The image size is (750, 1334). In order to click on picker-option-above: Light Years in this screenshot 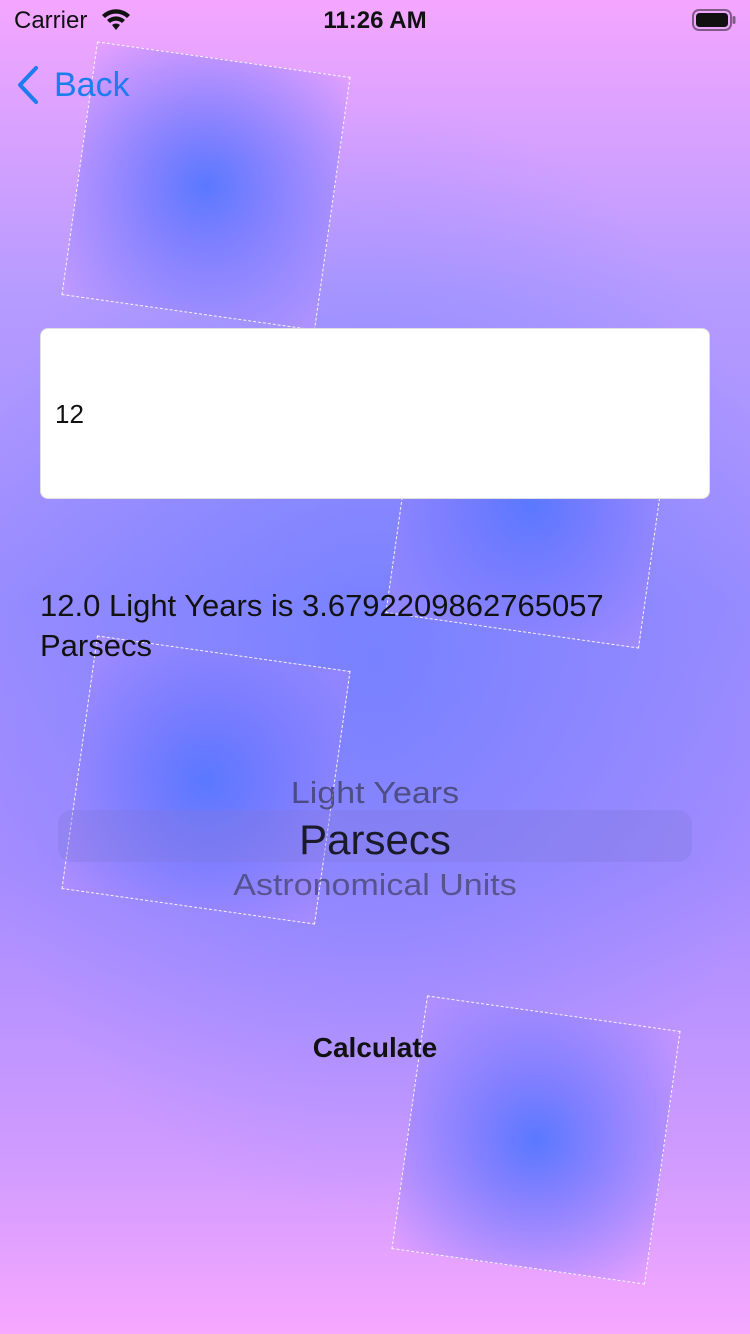, I will do `click(375, 793)`.